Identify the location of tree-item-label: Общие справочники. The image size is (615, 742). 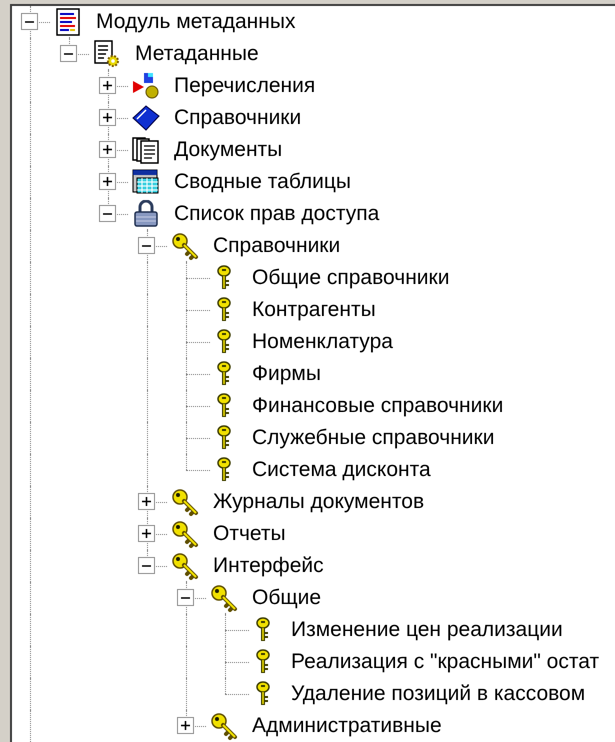
(351, 278).